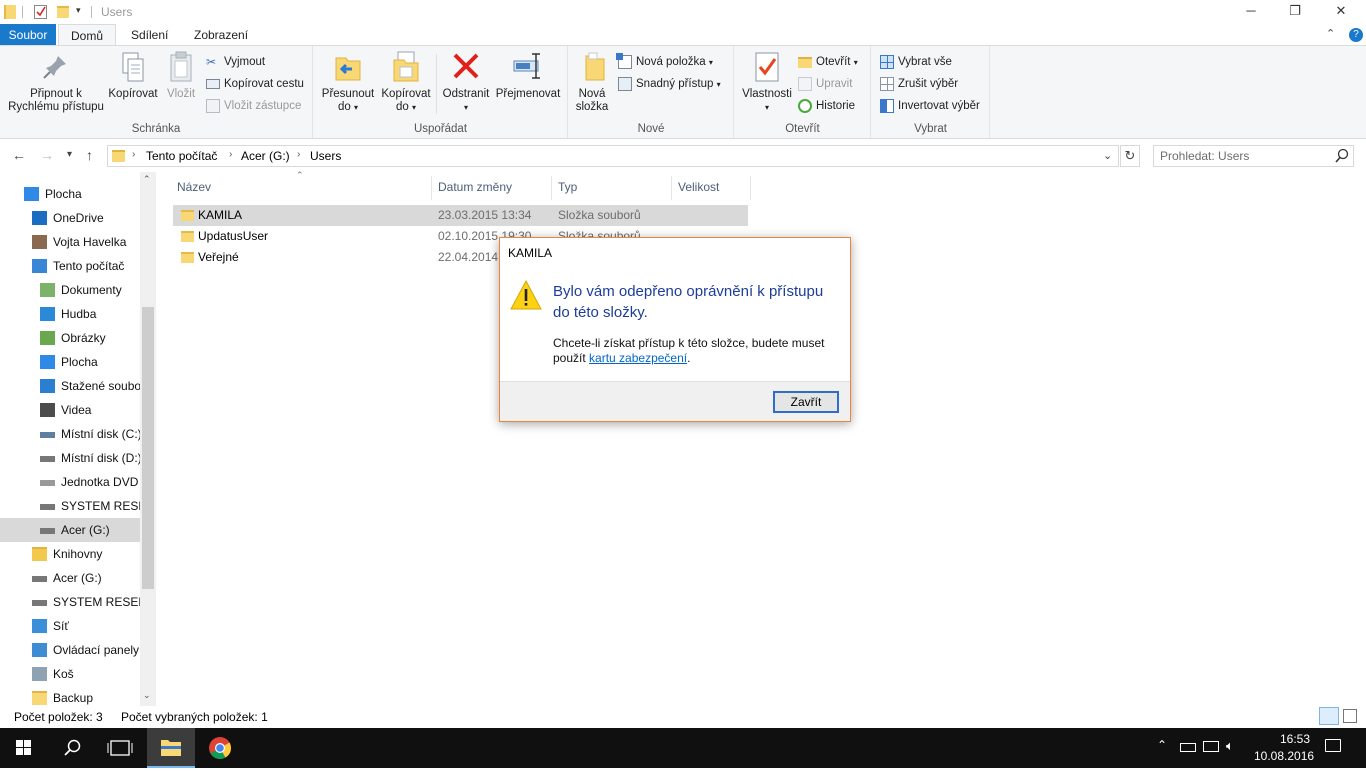 This screenshot has width=1366, height=771. I want to click on qat-dropdown-icon: ▾, so click(78, 10).